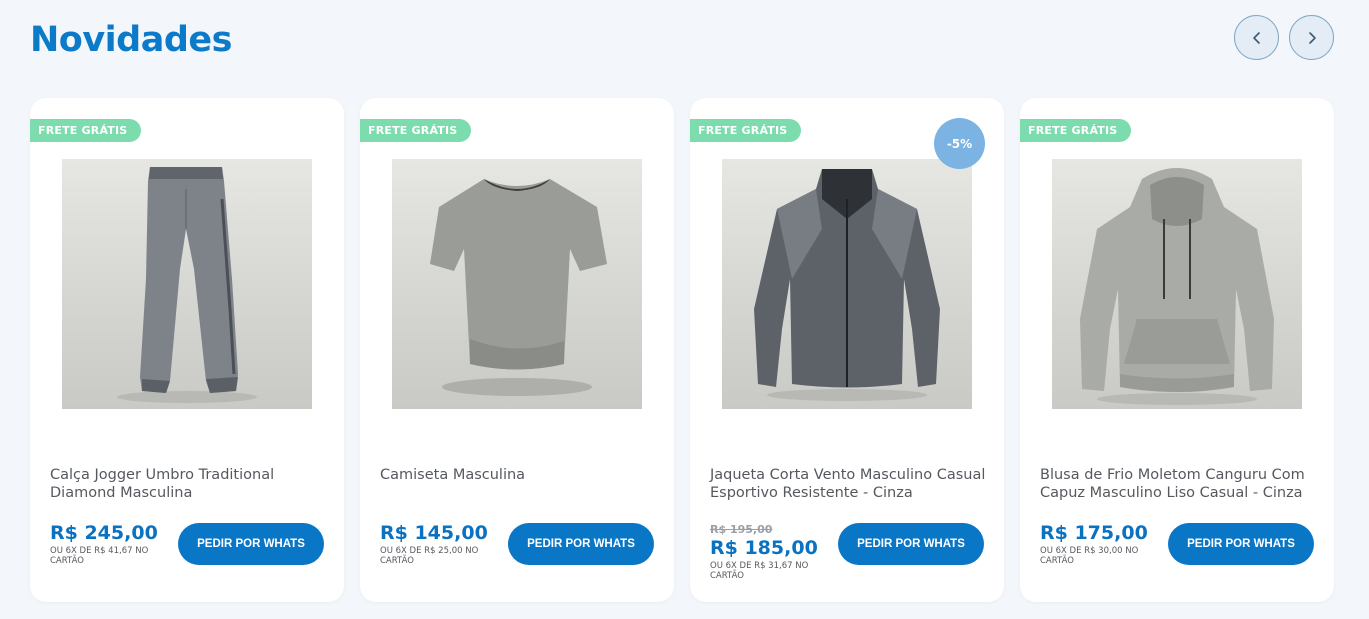  What do you see at coordinates (518, 287) in the screenshot?
I see `t-shirt-image` at bounding box center [518, 287].